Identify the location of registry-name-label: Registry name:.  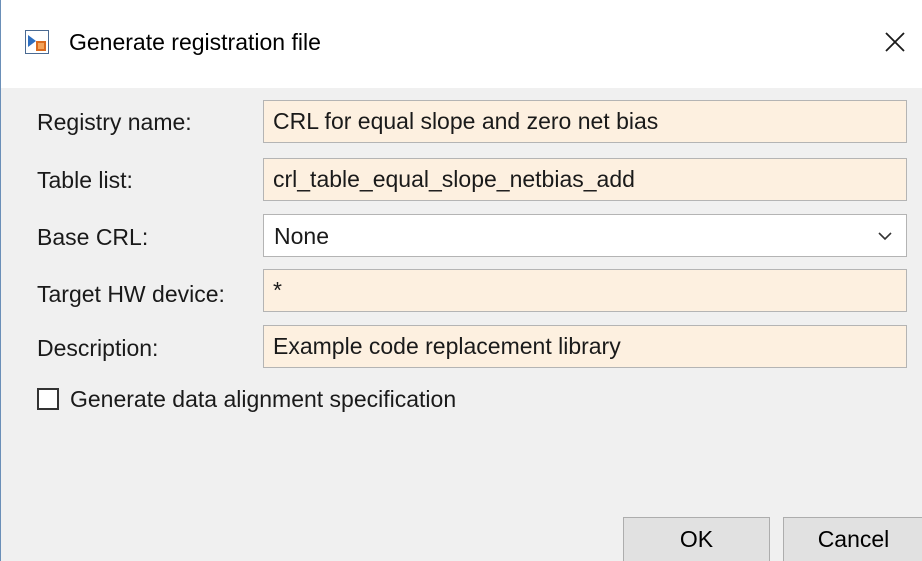
(114, 122).